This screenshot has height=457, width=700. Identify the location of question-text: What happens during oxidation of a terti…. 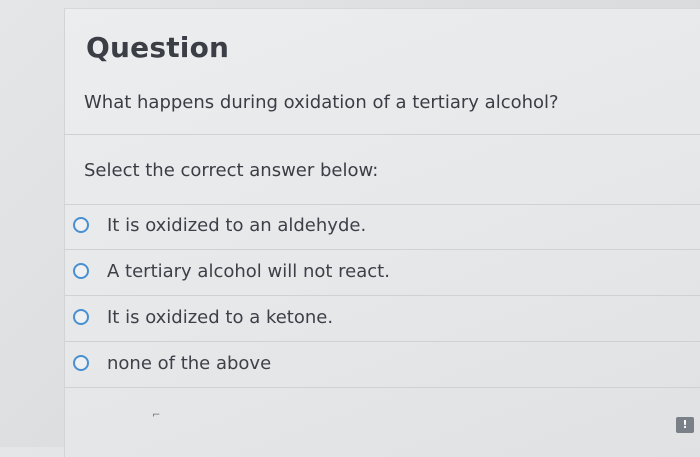
(321, 102).